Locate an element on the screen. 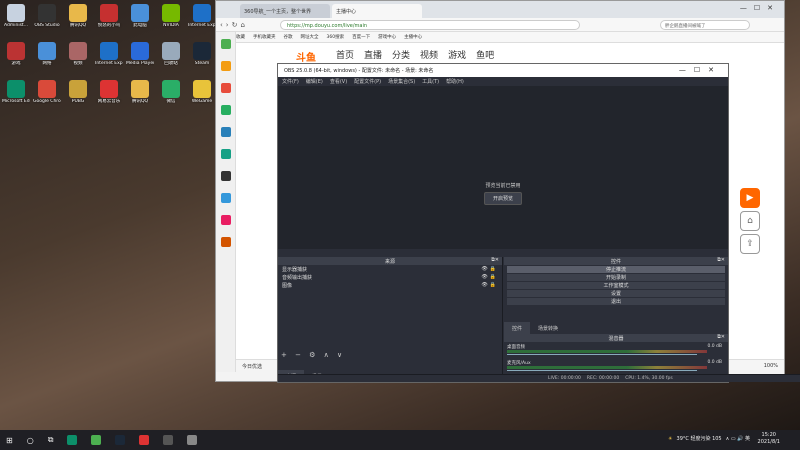 The image size is (800, 450). desktop-icon-label: 微信 is located at coordinates (171, 101).